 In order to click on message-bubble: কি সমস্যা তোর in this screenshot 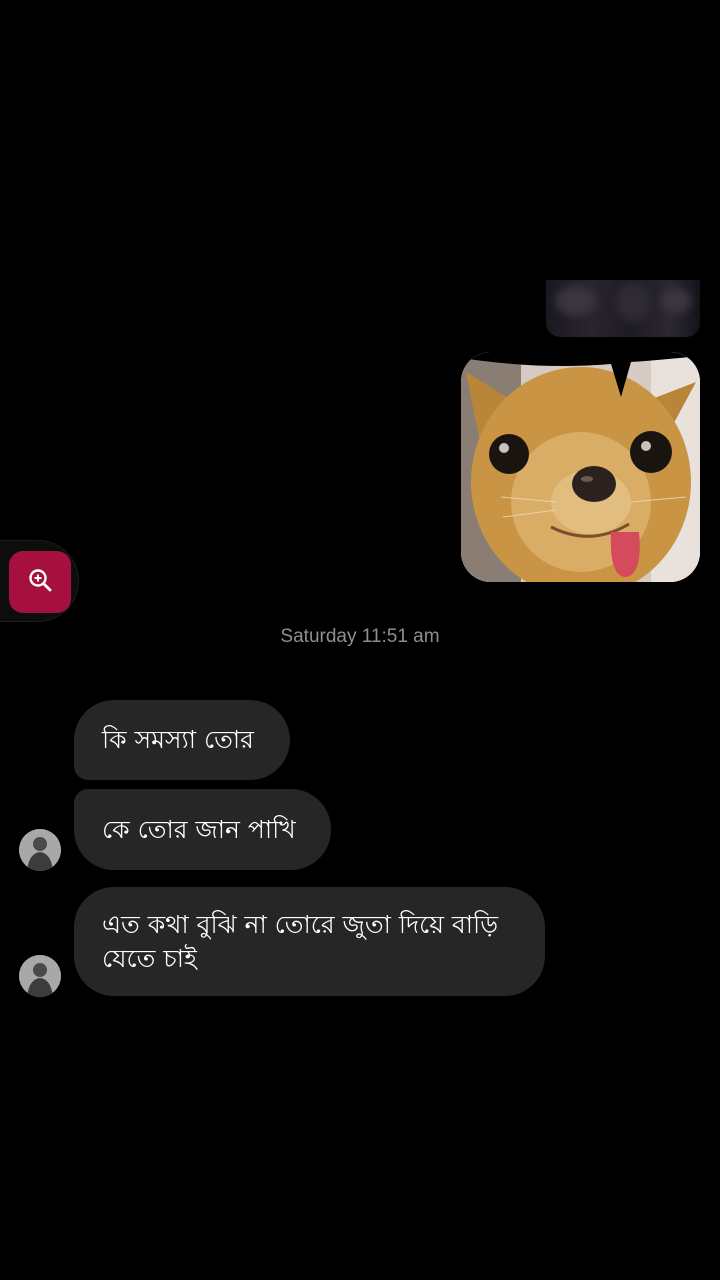, I will do `click(182, 740)`.